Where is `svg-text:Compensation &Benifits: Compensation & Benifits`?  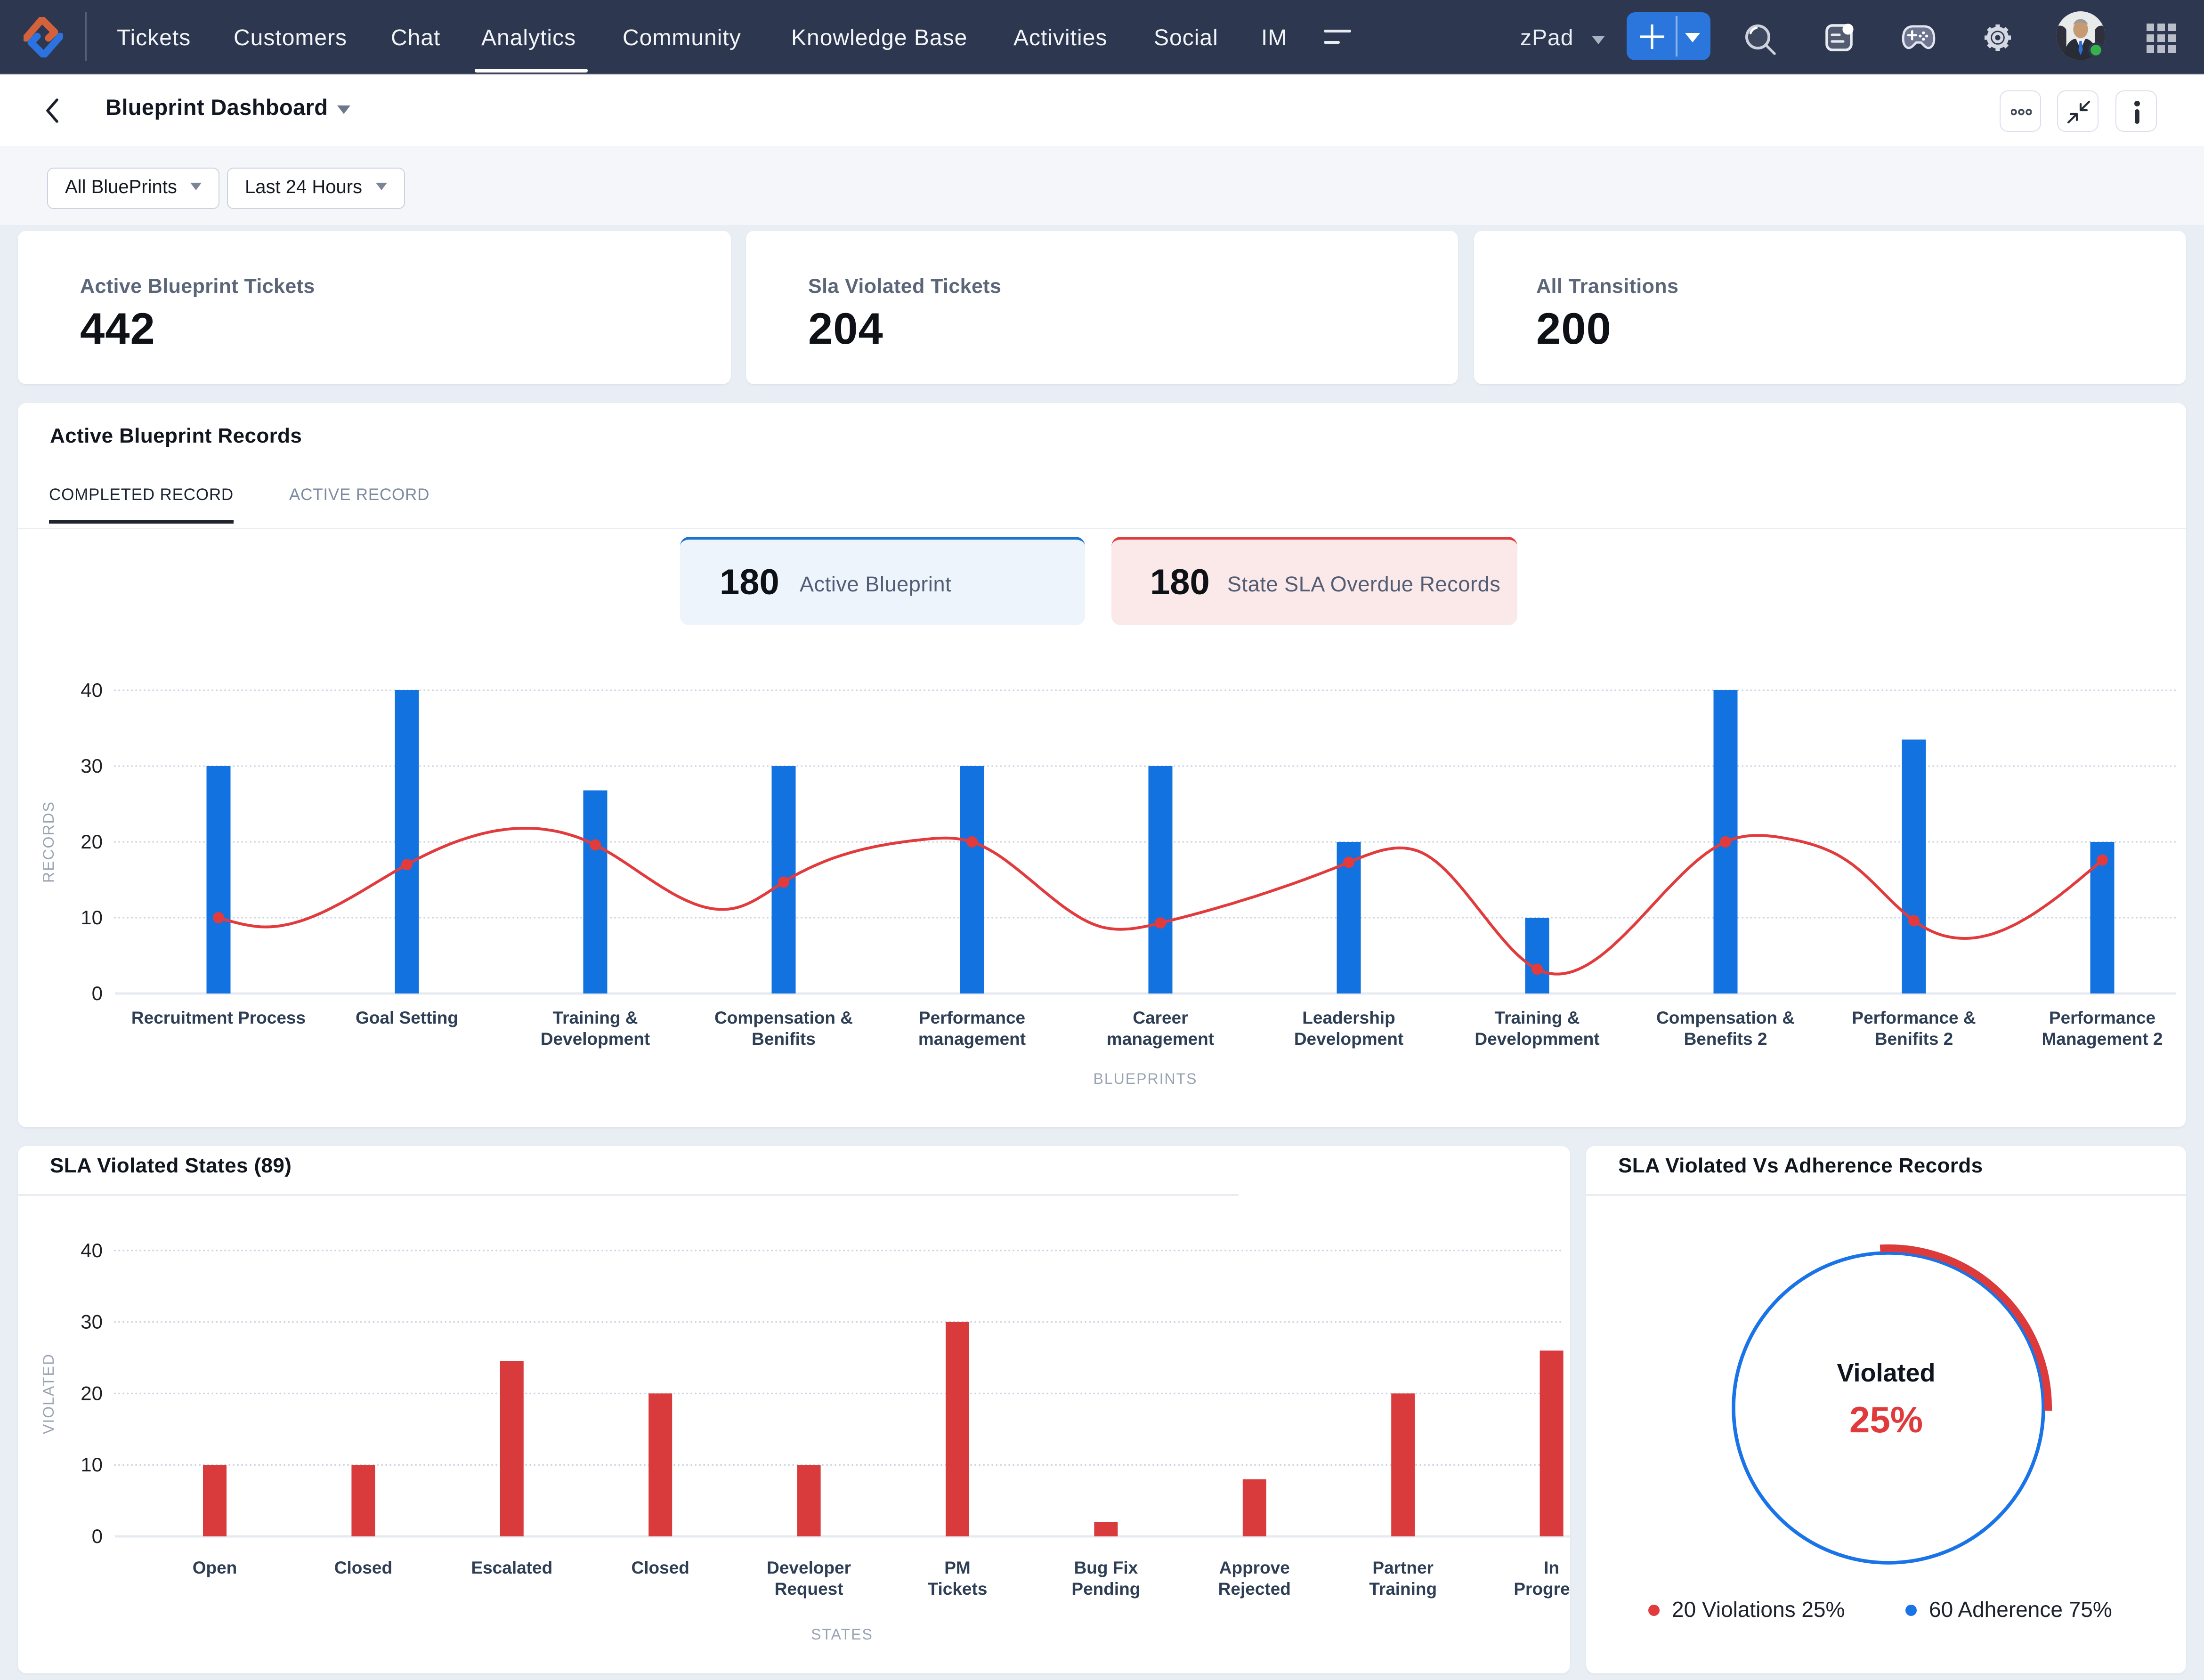
svg-text:Compensation &Benifits: Compensation & Benifits is located at coordinates (784, 1028).